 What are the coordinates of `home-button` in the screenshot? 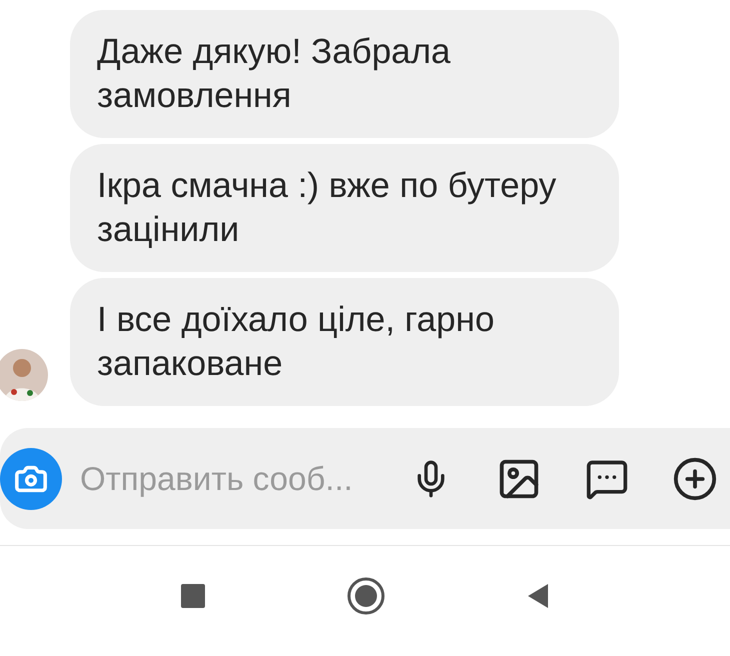 It's located at (366, 596).